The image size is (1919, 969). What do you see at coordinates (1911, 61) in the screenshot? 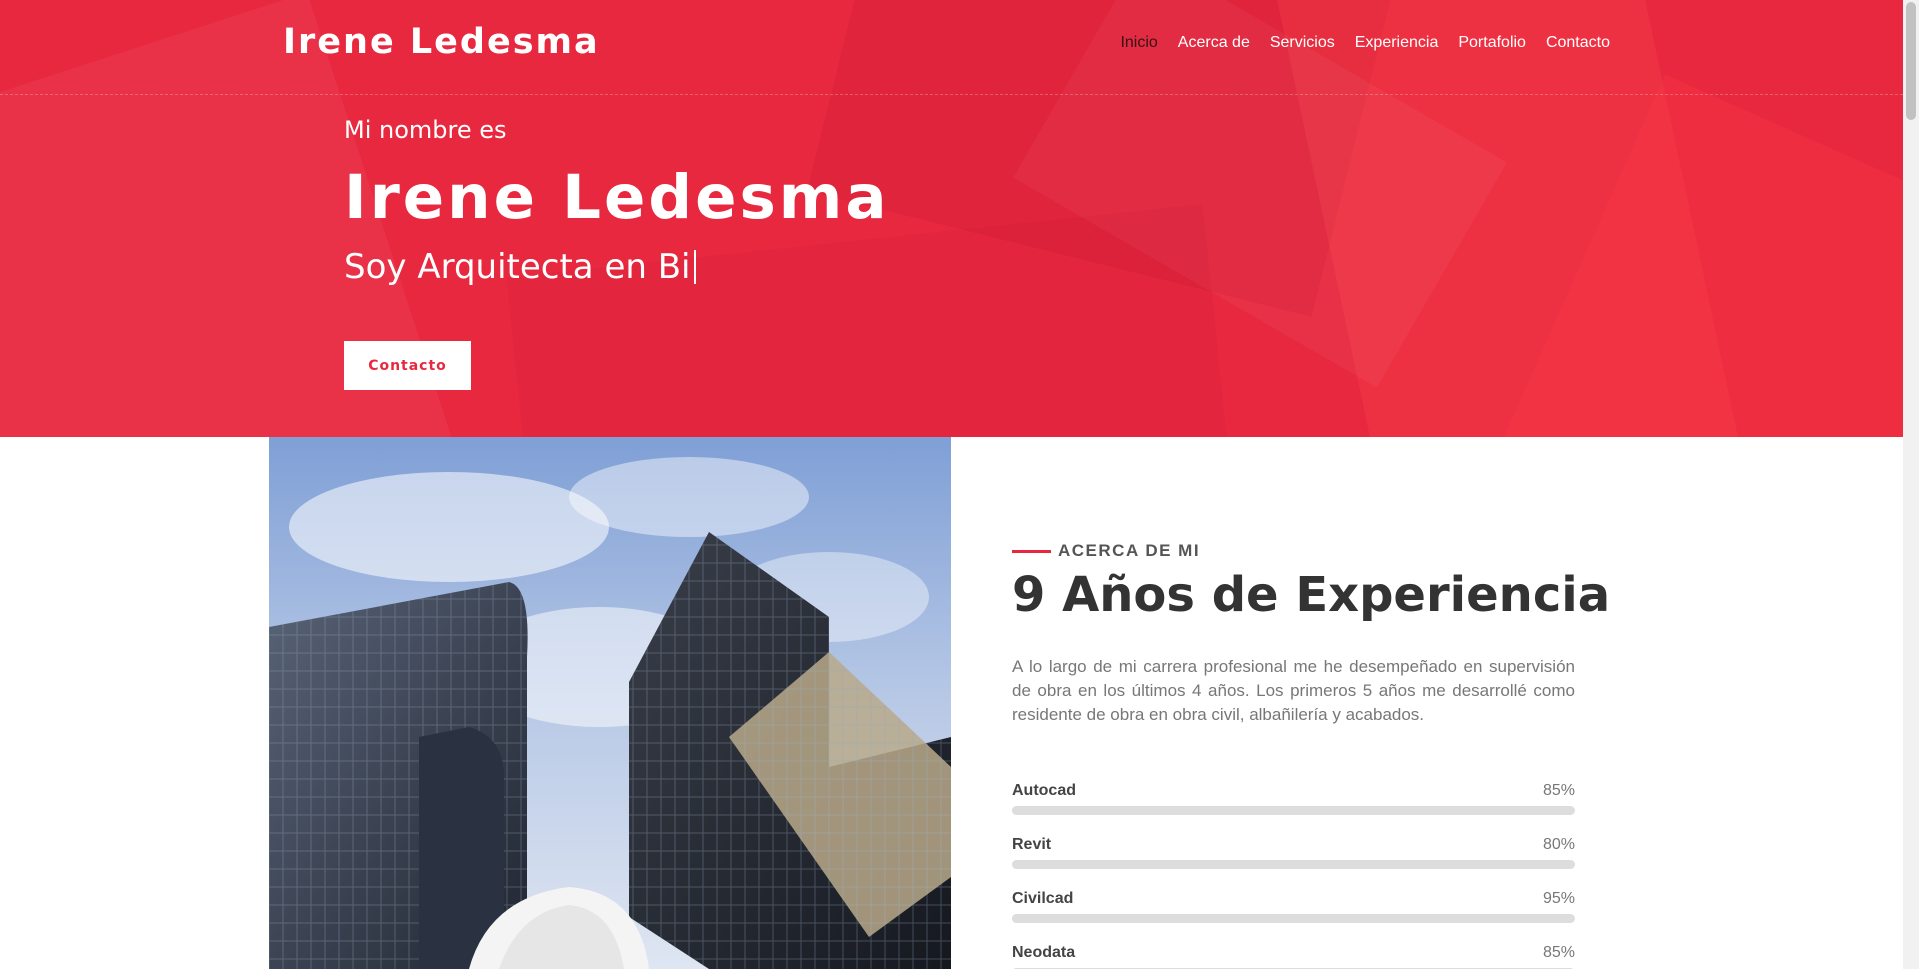
I see `scrollbar-thumb` at bounding box center [1911, 61].